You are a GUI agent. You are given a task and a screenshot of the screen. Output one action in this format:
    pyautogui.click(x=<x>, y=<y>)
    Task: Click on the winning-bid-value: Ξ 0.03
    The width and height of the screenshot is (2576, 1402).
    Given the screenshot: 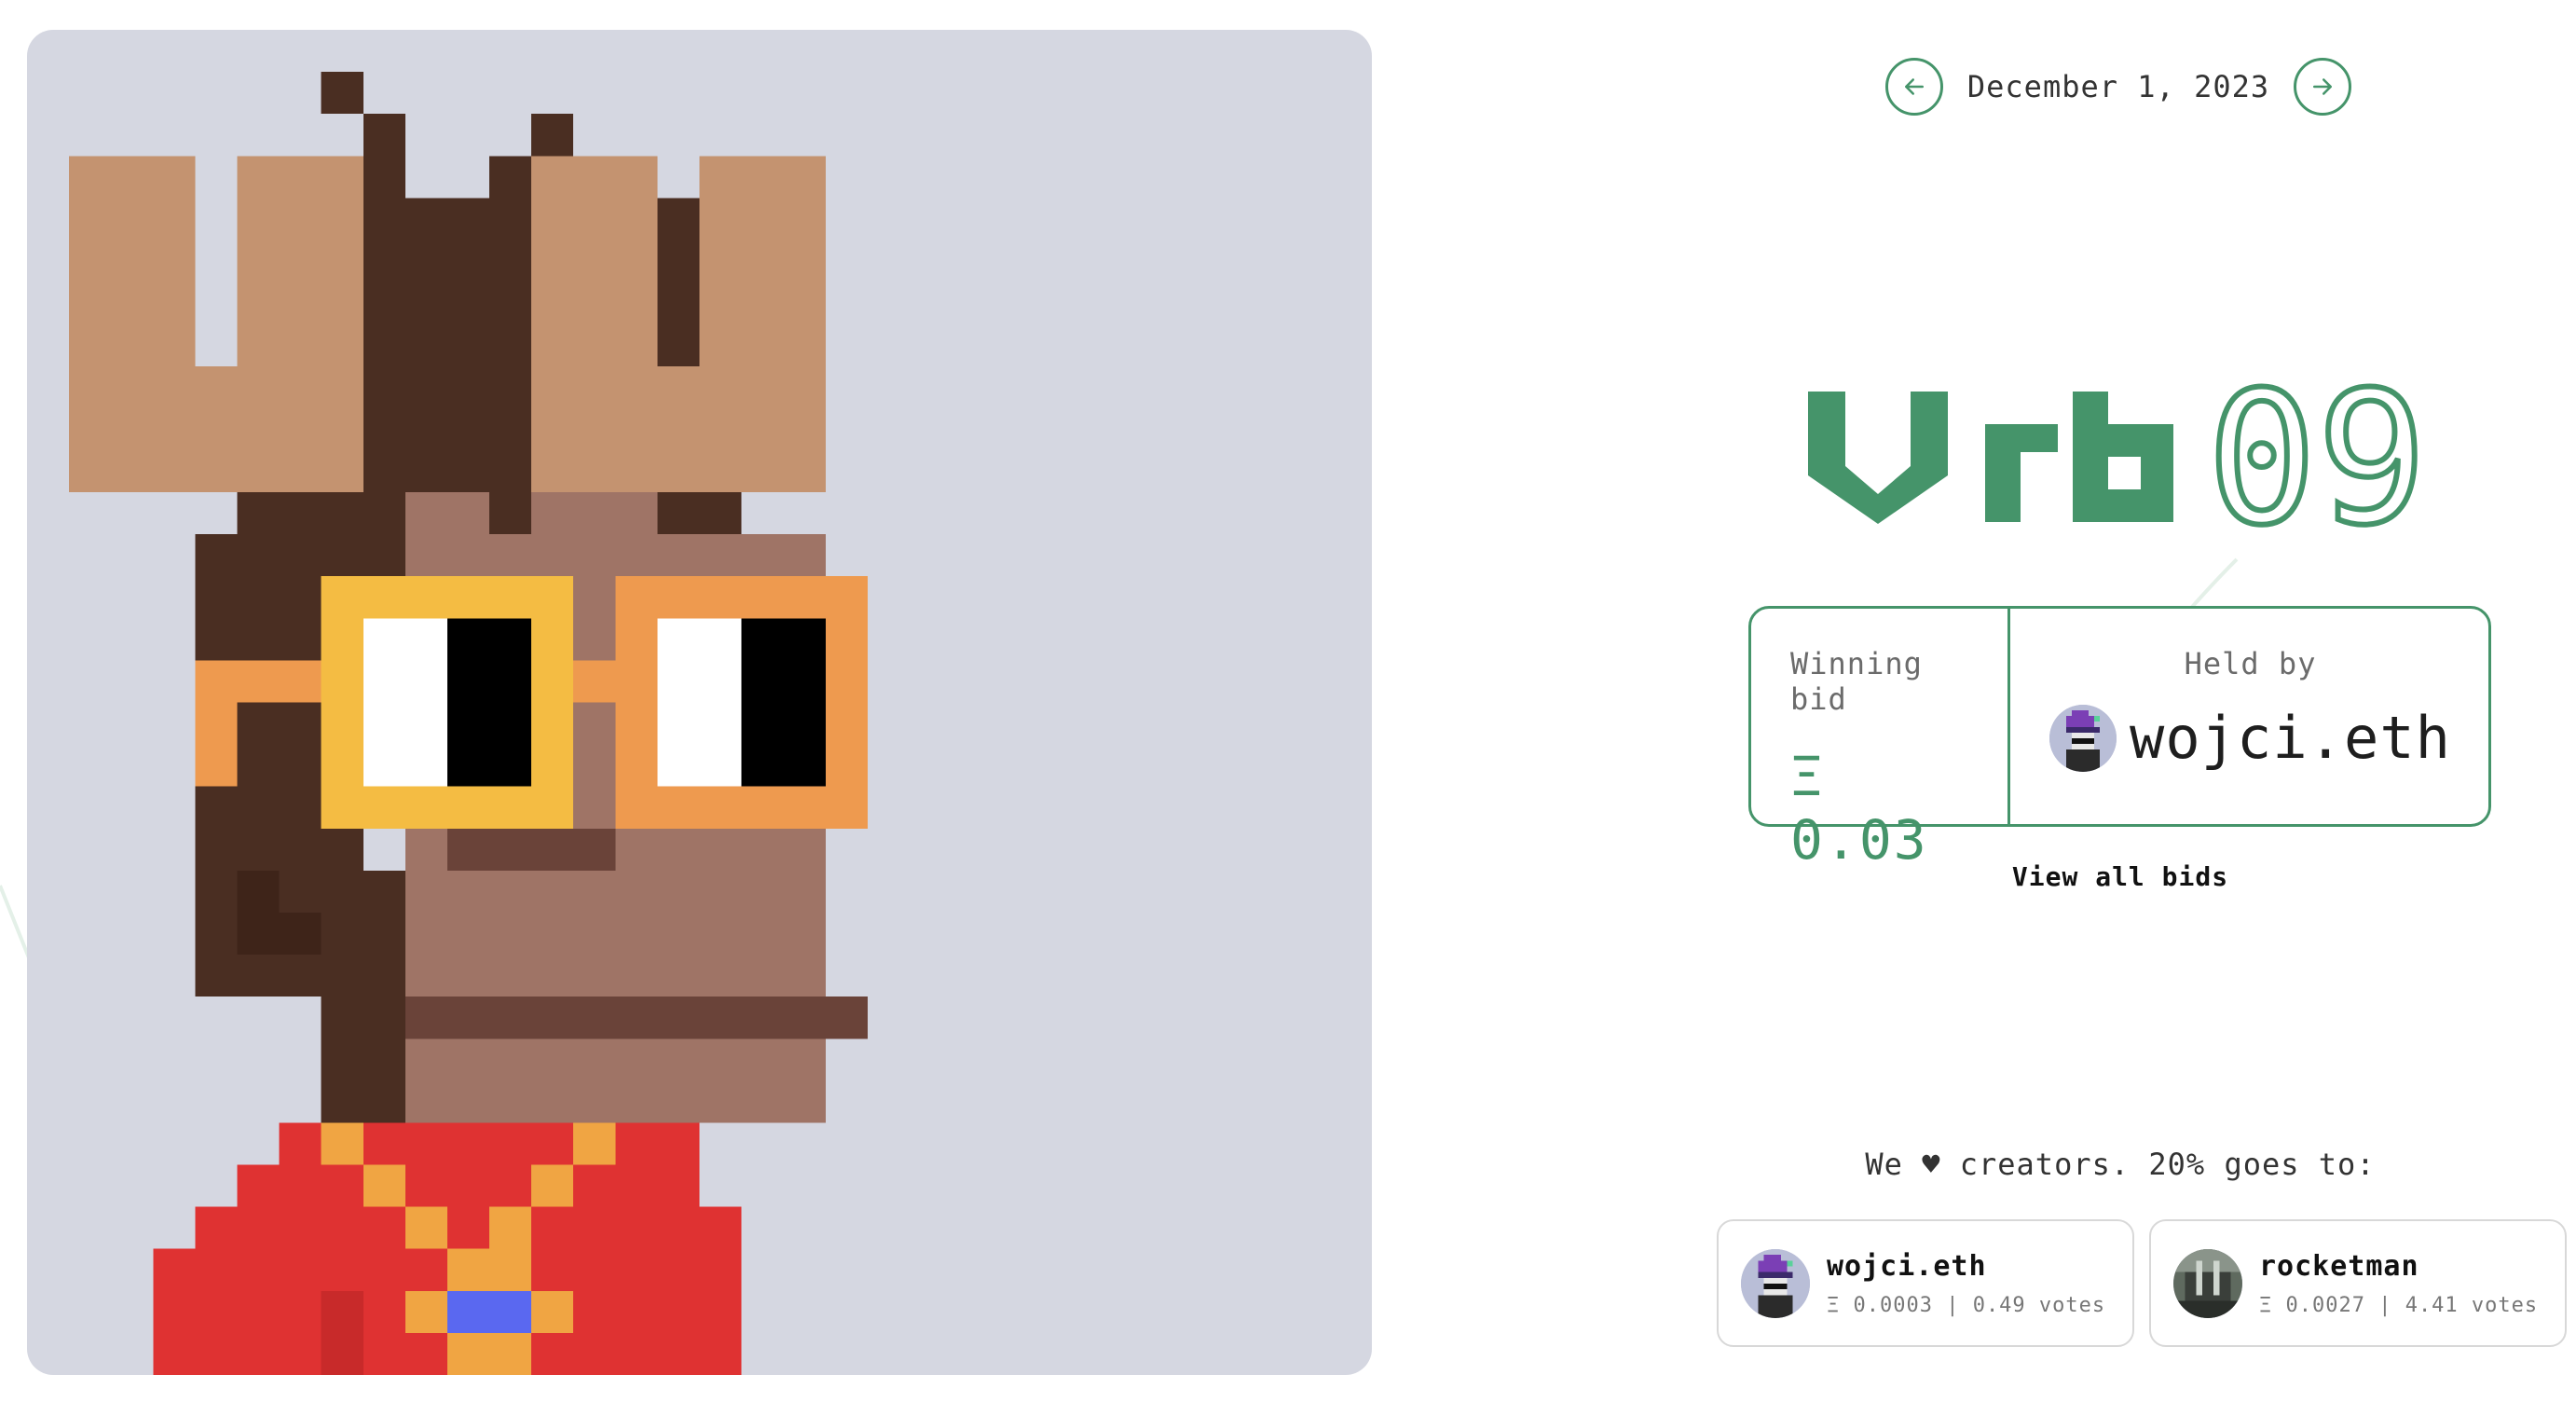 What is the action you would take?
    pyautogui.click(x=1859, y=808)
    